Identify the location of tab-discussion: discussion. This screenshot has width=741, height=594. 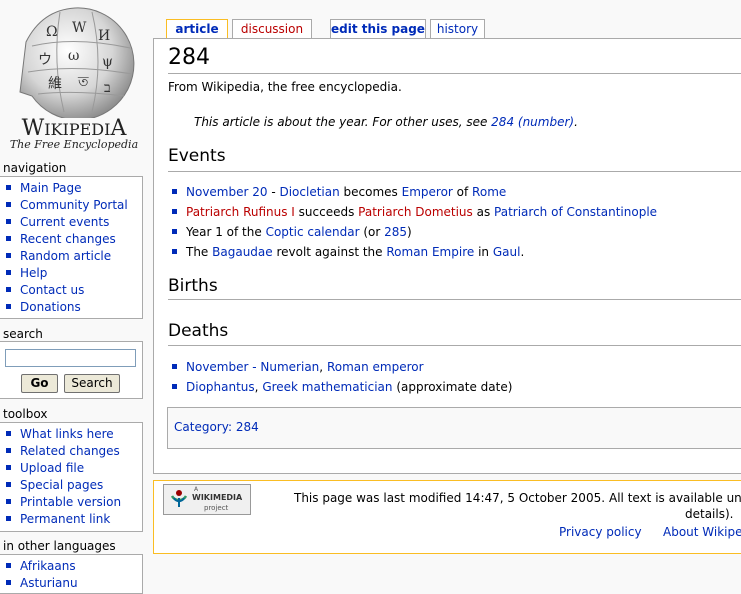
(272, 28).